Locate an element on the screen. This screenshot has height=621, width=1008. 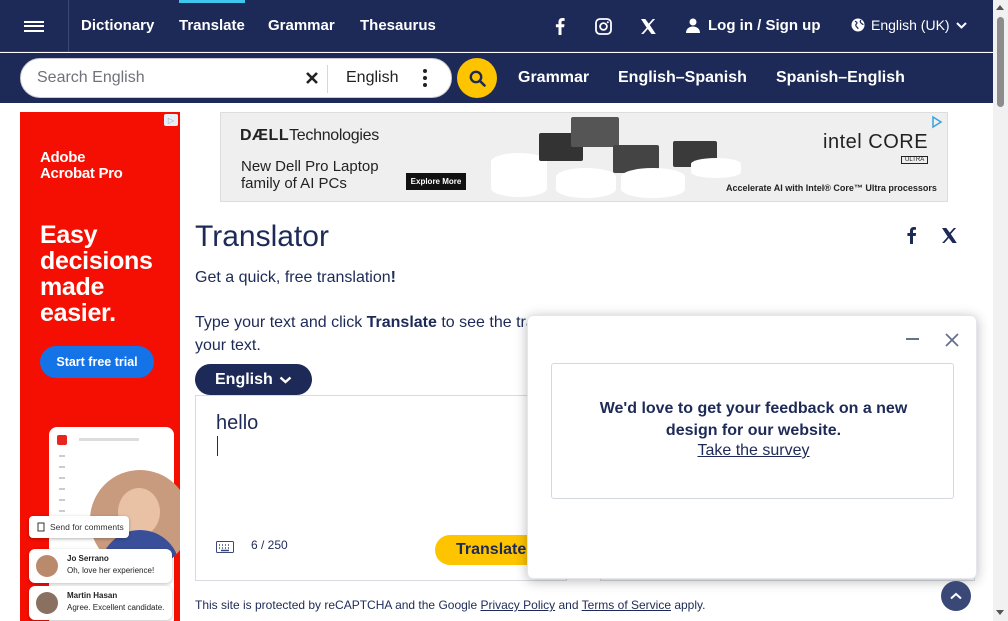
ad-comment-card: Jo Serrano Oh, love her experience! is located at coordinates (100, 566).